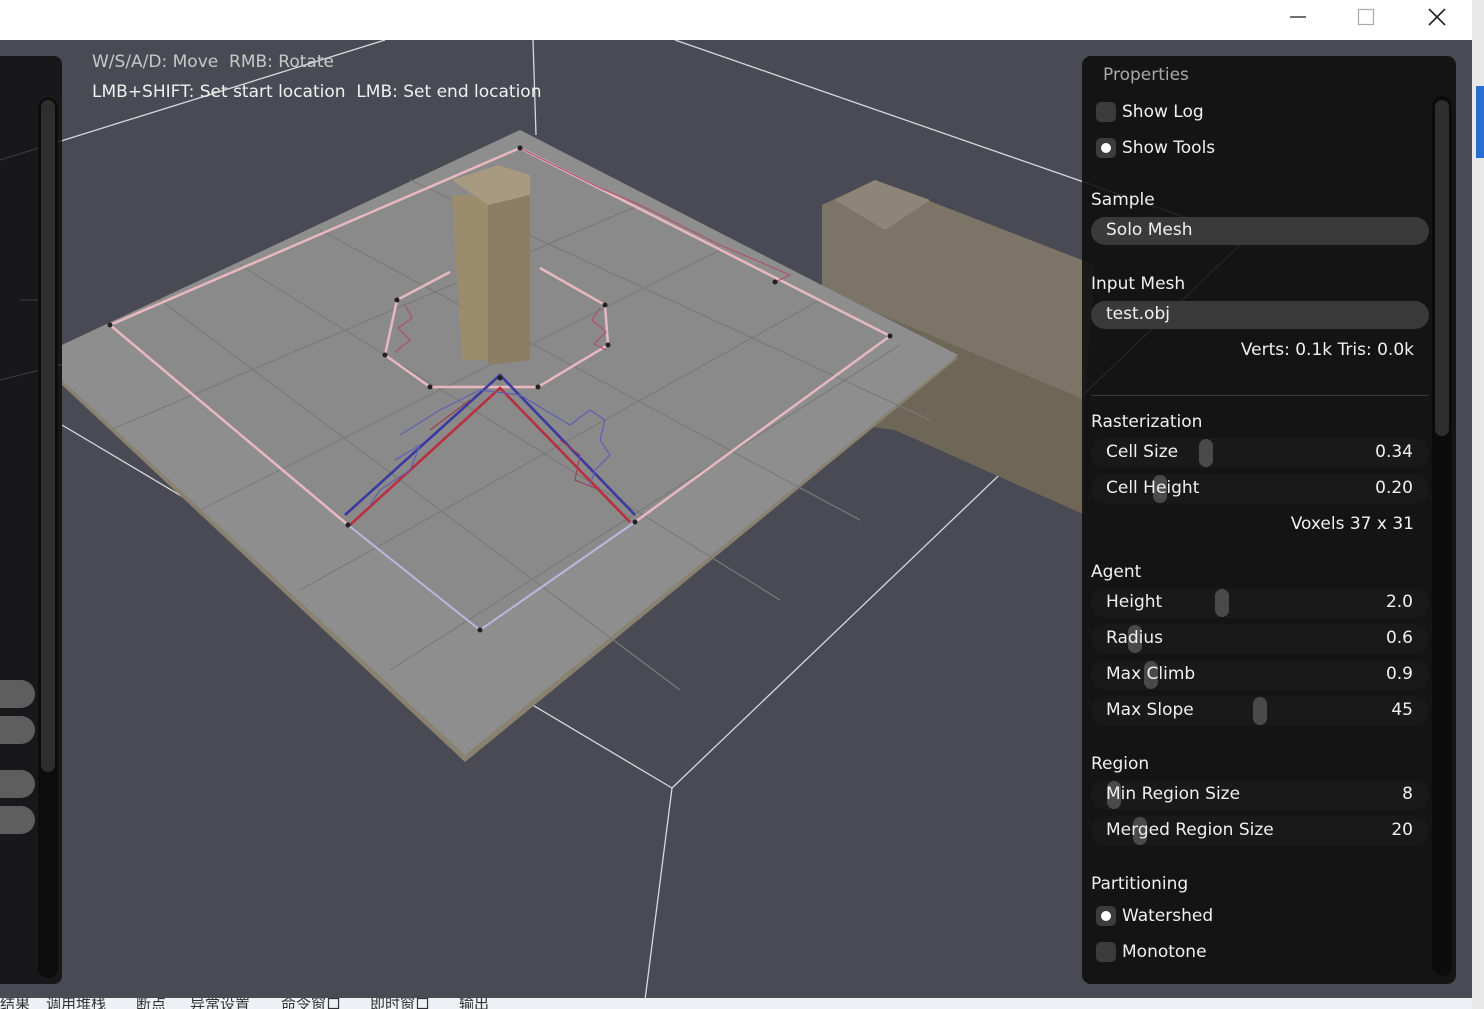 The height and width of the screenshot is (1009, 1484). I want to click on bg-tab: 异常设置, so click(220, 1003).